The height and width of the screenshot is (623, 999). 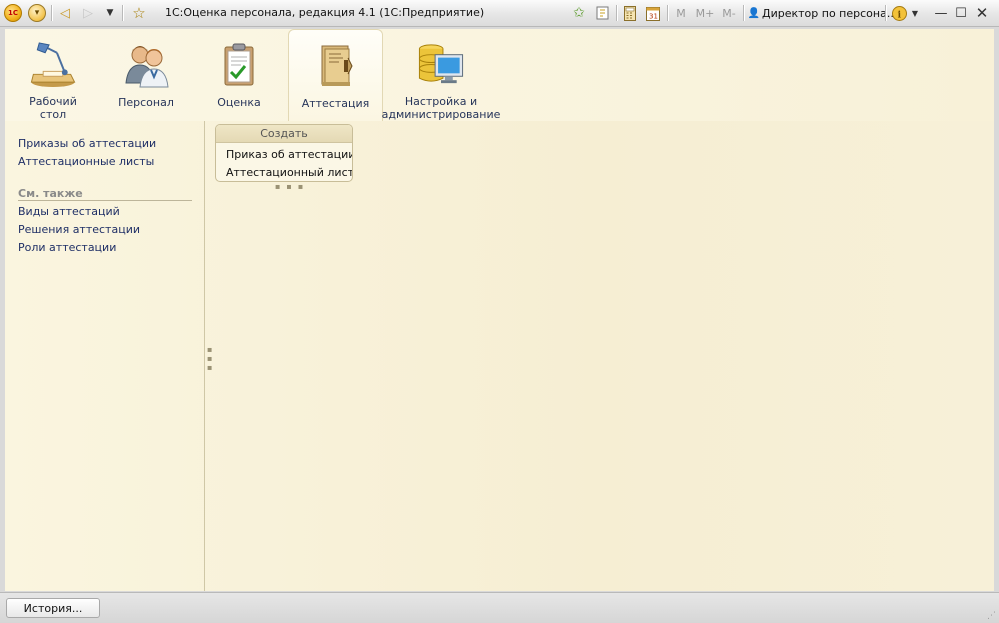 I want to click on database-monitor-icon, so click(x=441, y=64).